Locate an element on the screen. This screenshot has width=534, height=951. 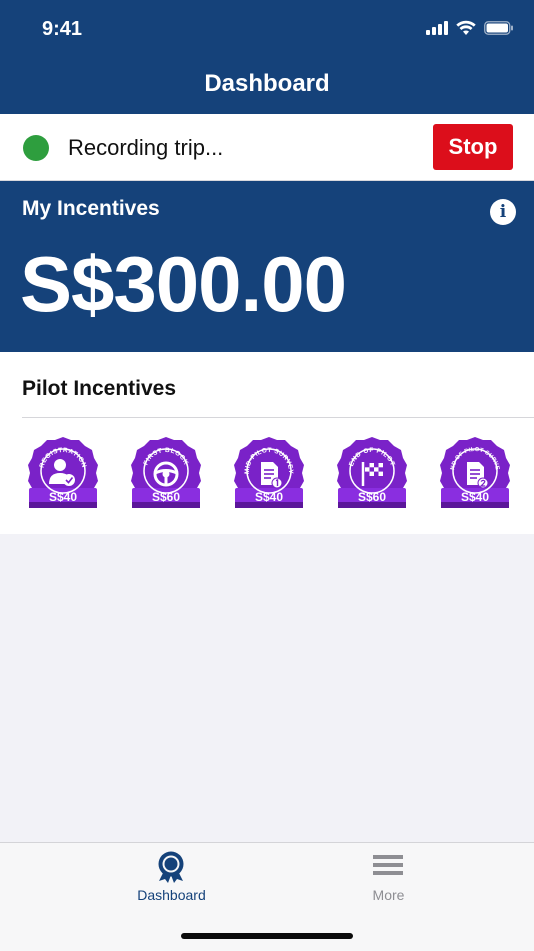
menu-icon is located at coordinates (388, 865).